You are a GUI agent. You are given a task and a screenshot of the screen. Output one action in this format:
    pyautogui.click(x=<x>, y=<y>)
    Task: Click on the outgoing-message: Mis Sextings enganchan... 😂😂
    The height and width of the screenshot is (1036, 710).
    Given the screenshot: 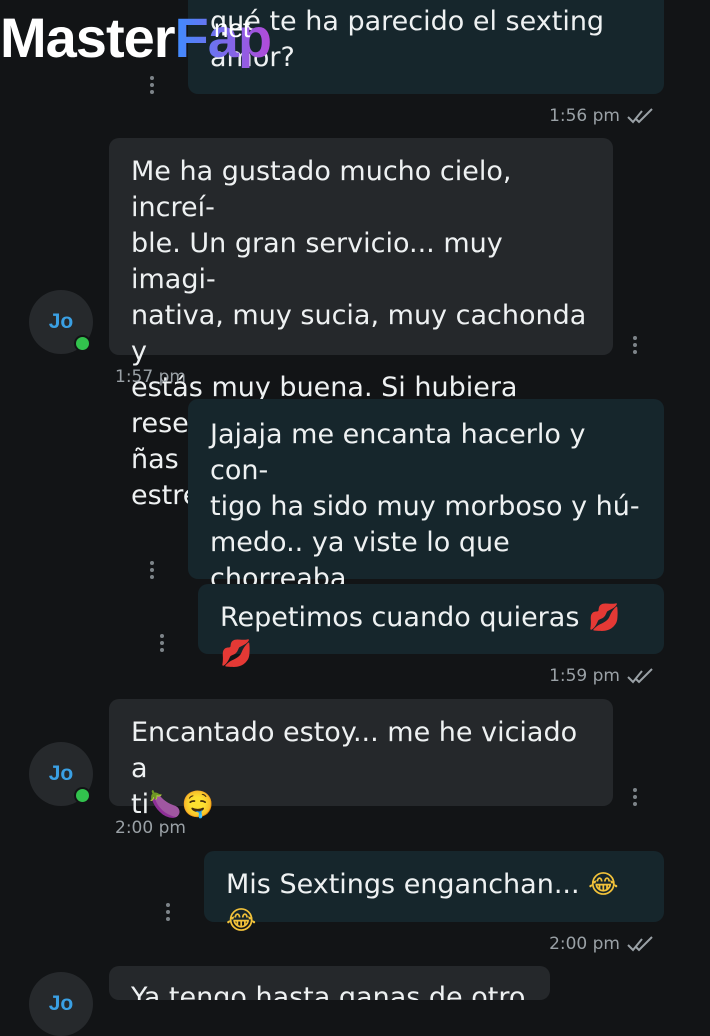 What is the action you would take?
    pyautogui.click(x=434, y=893)
    